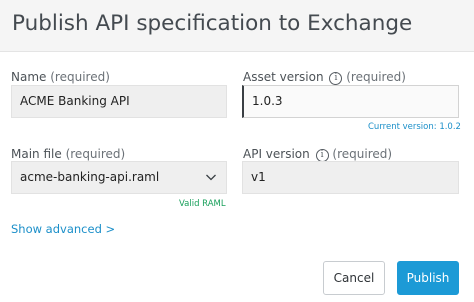 This screenshot has width=474, height=302. Describe the element at coordinates (350, 101) in the screenshot. I see `asset-version-field: 1.0.3` at that location.